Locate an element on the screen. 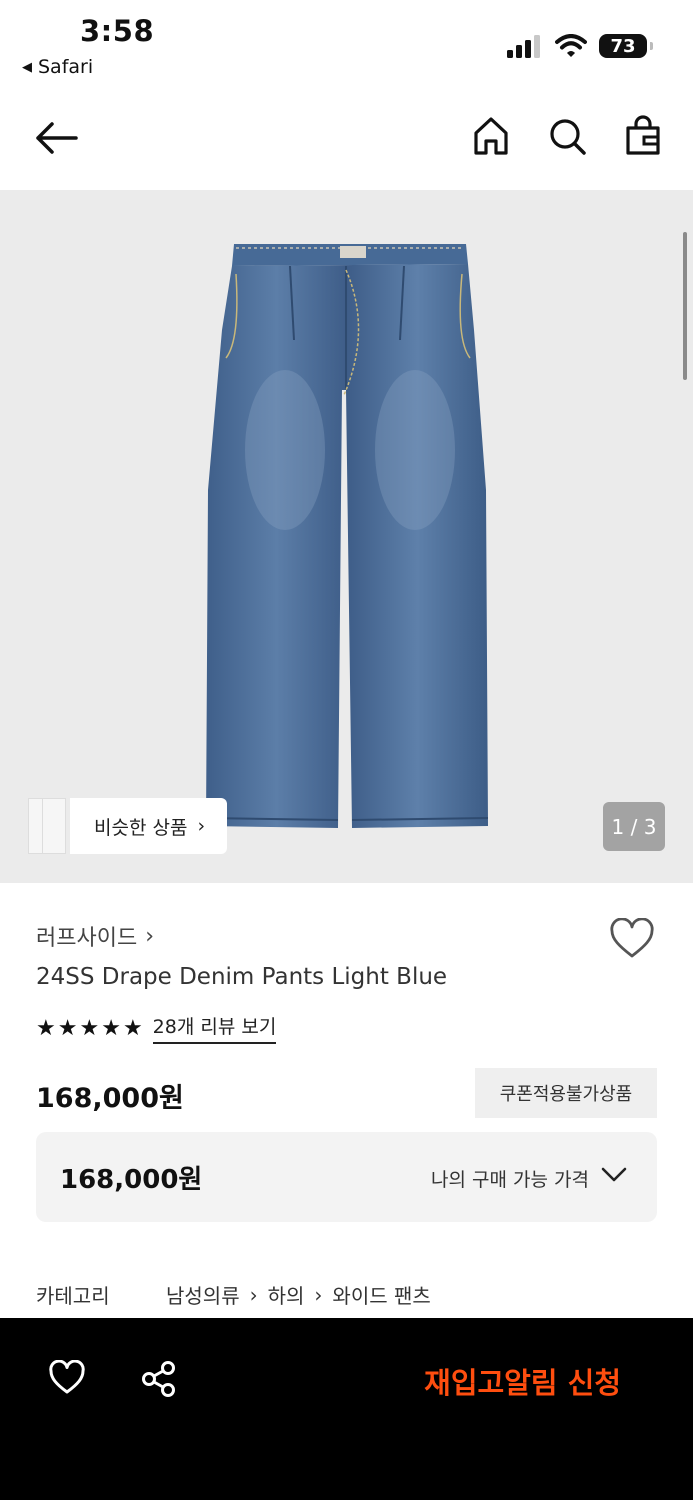 This screenshot has height=1500, width=693. my-price-amount: 168,000원 is located at coordinates (131, 1180).